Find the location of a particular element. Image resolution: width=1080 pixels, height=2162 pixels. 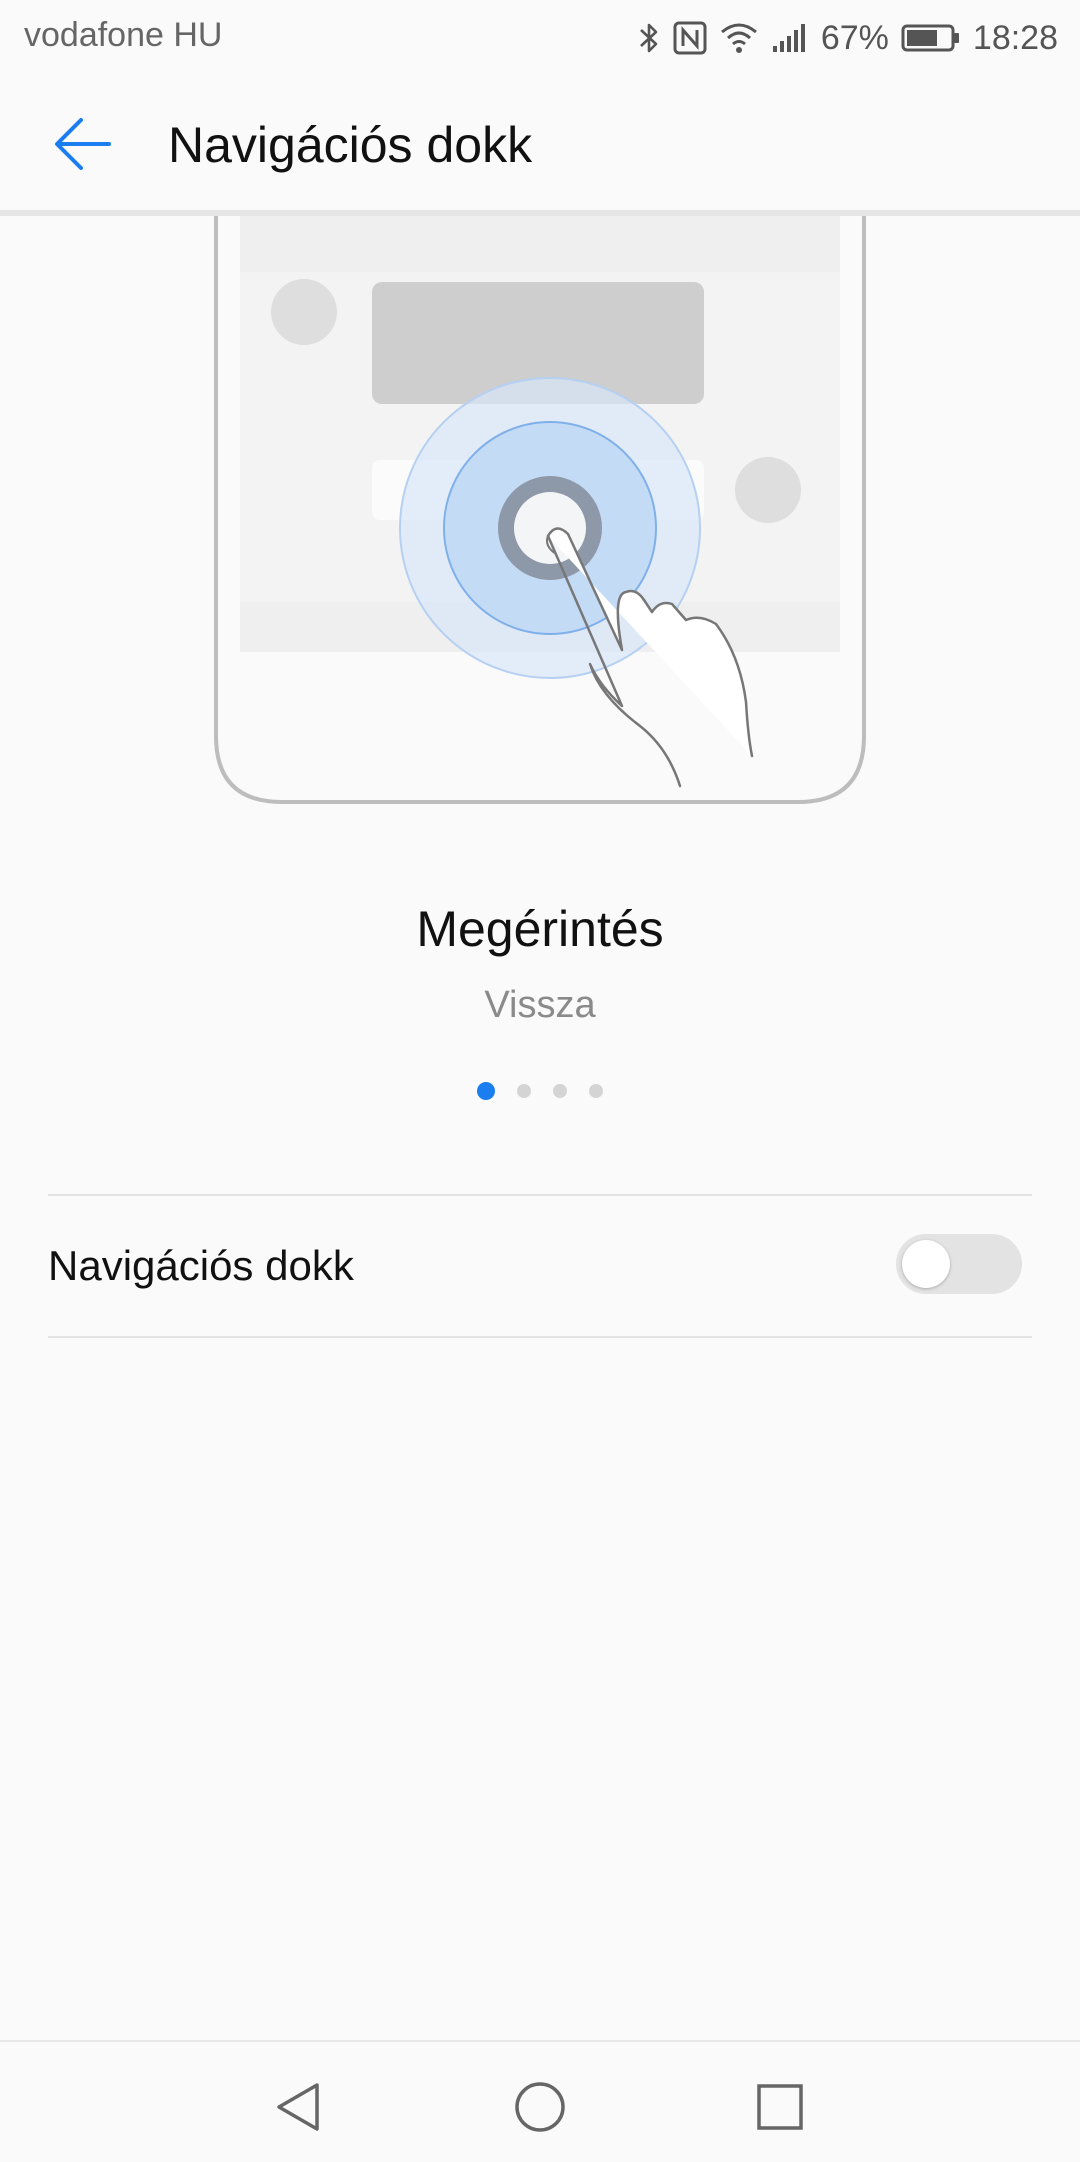

home-circle-icon is located at coordinates (540, 2107).